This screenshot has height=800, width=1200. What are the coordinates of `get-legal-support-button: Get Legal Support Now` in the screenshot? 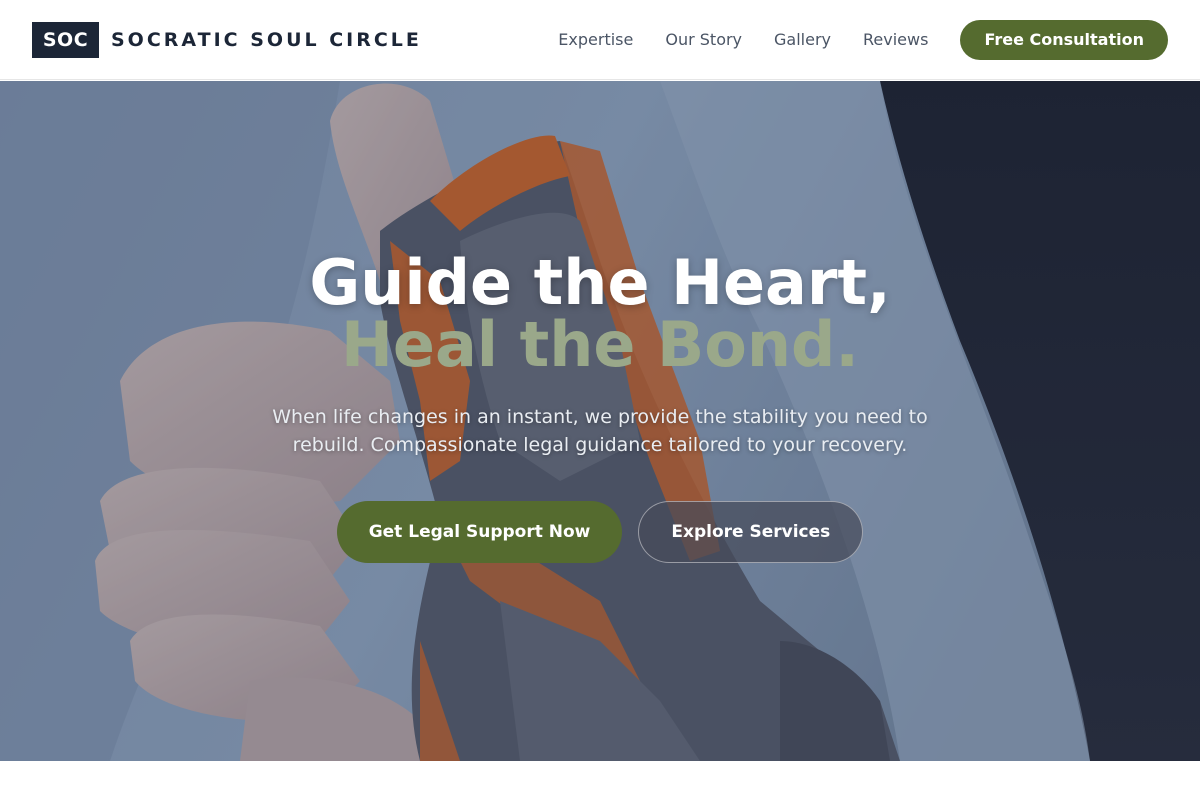 It's located at (479, 532).